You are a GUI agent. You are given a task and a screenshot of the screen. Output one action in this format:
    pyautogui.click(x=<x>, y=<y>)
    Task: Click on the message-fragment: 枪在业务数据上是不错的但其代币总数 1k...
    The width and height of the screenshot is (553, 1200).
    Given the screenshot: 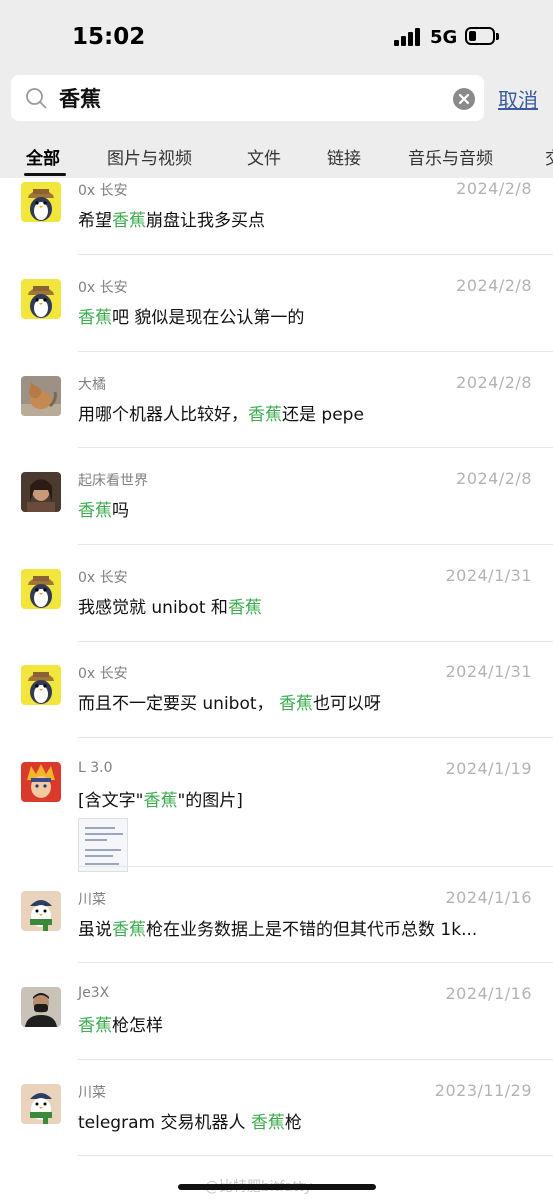 What is the action you would take?
    pyautogui.click(x=312, y=930)
    